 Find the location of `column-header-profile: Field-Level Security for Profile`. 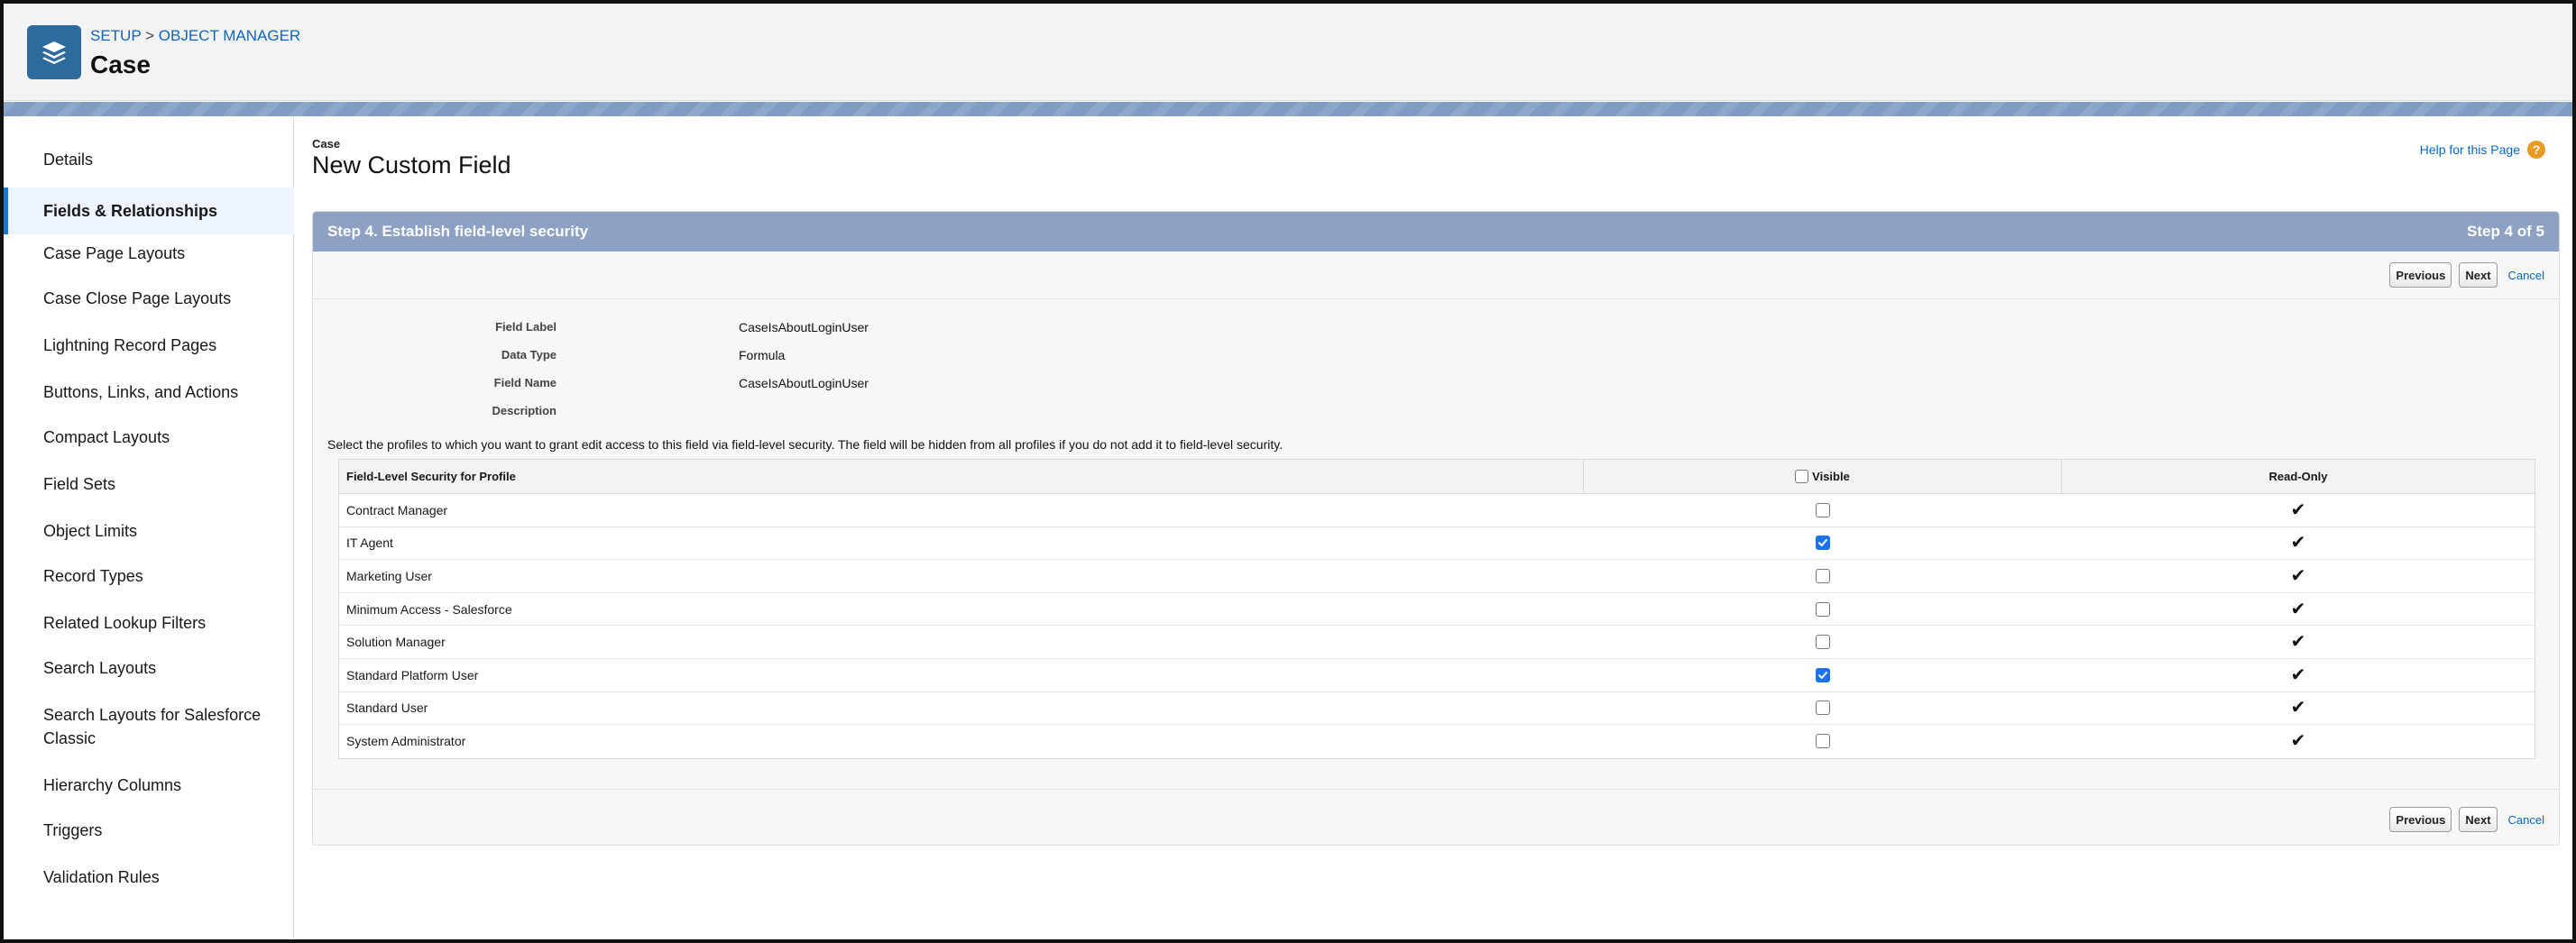

column-header-profile: Field-Level Security for Profile is located at coordinates (962, 477).